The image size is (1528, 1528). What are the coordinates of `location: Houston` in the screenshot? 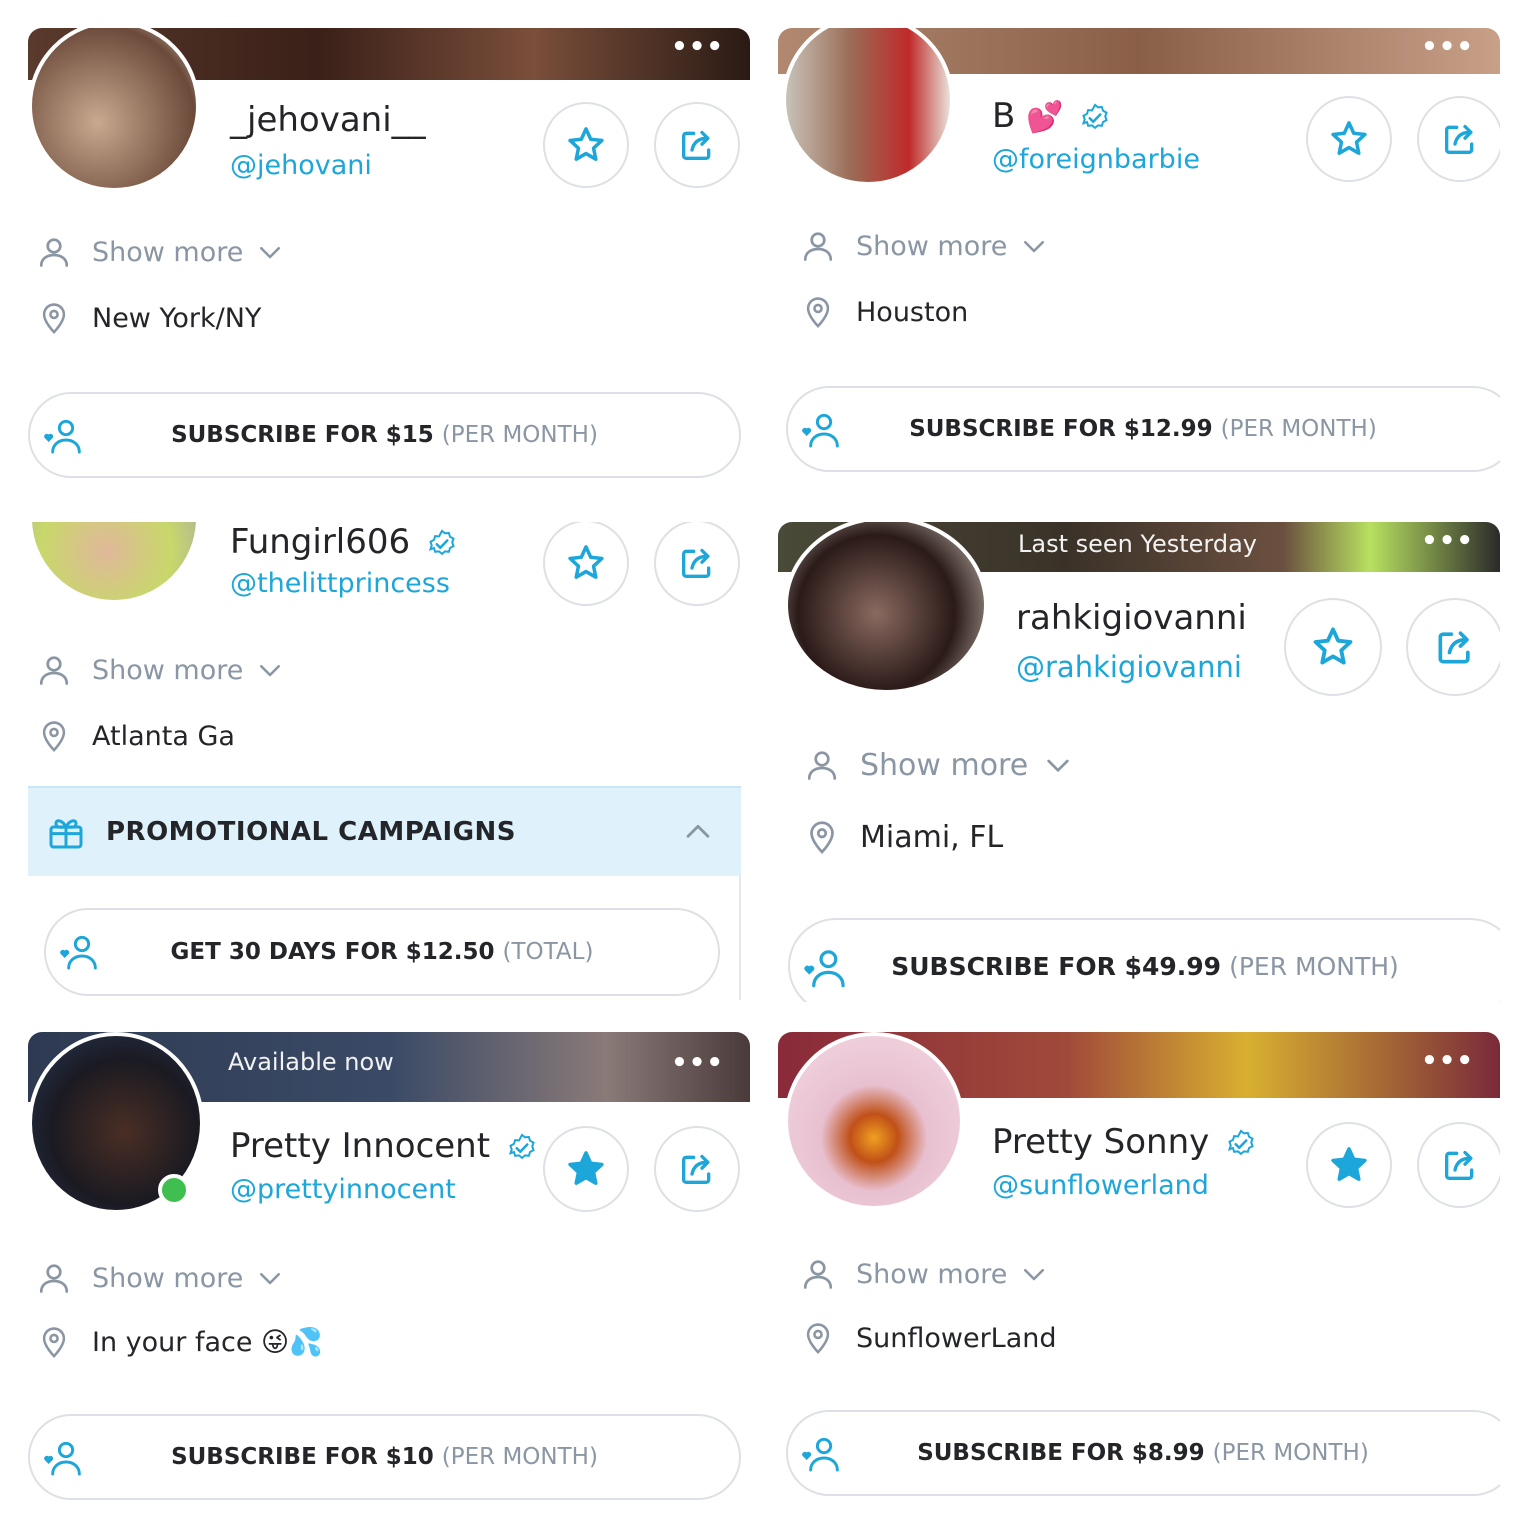 It's located at (884, 312).